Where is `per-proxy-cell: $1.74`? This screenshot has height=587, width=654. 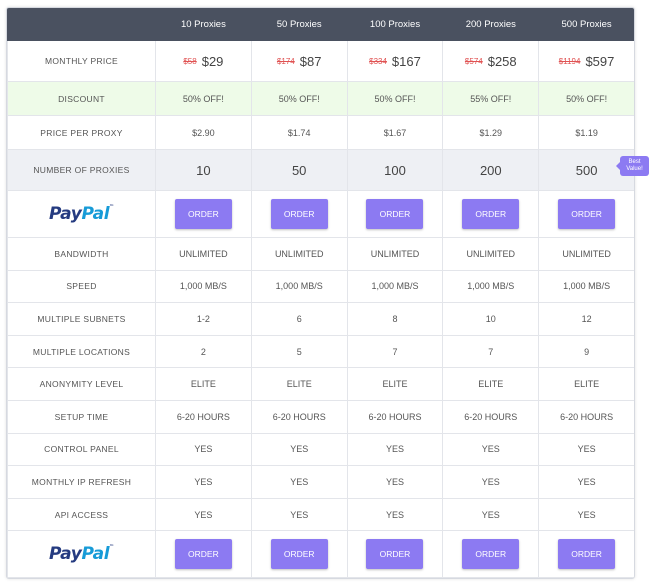 per-proxy-cell: $1.74 is located at coordinates (299, 132).